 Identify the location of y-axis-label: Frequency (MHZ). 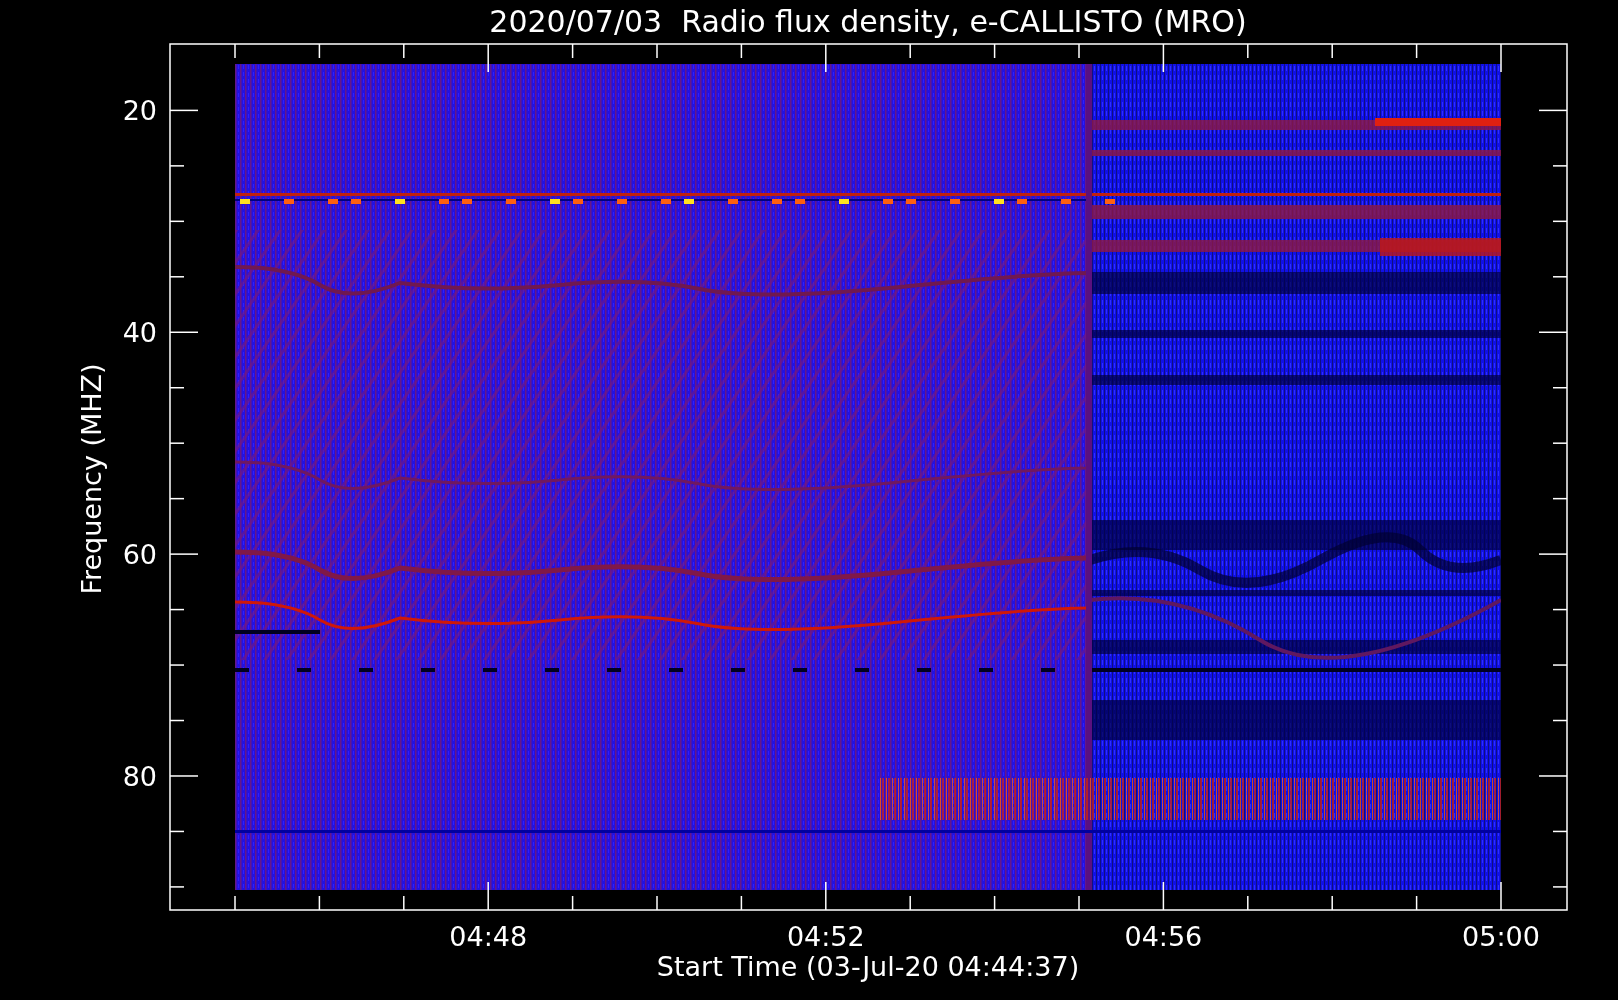
(91, 479).